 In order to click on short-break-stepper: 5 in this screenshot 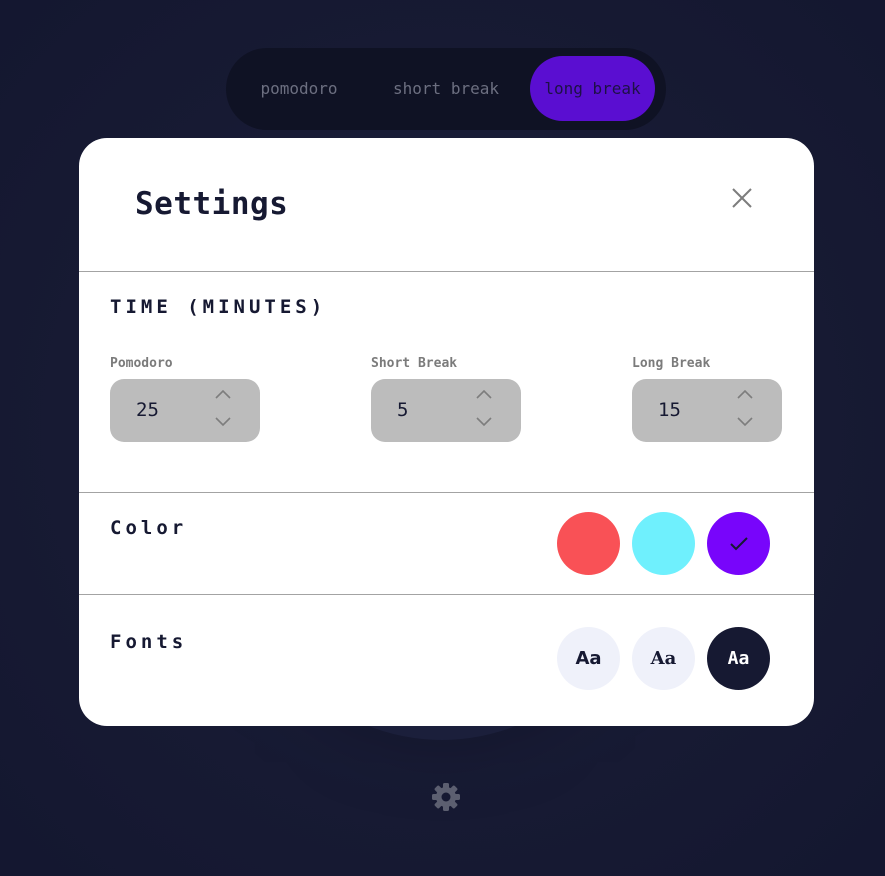, I will do `click(446, 410)`.